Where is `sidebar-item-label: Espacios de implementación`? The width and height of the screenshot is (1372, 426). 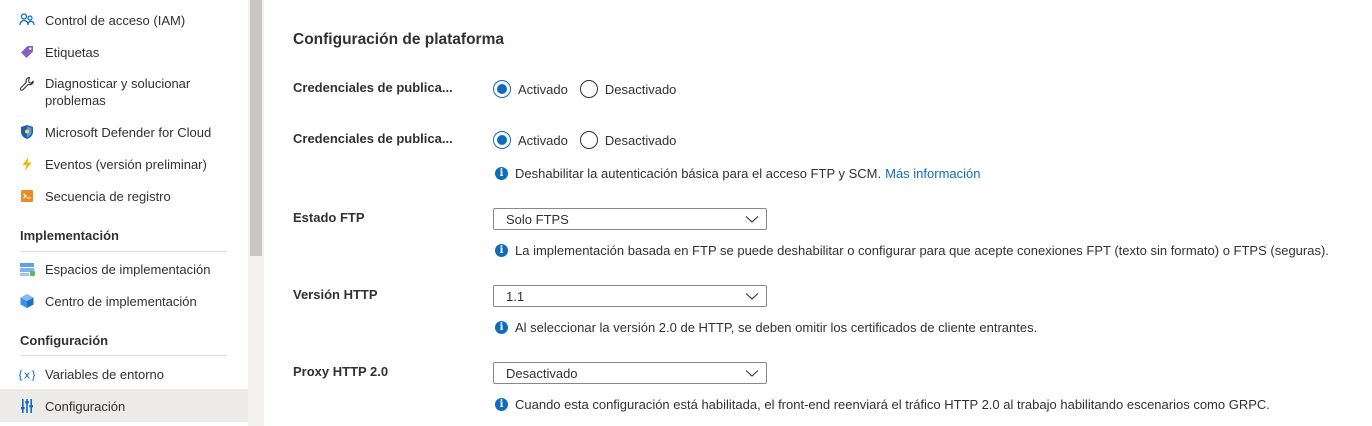
sidebar-item-label: Espacios de implementación is located at coordinates (128, 269).